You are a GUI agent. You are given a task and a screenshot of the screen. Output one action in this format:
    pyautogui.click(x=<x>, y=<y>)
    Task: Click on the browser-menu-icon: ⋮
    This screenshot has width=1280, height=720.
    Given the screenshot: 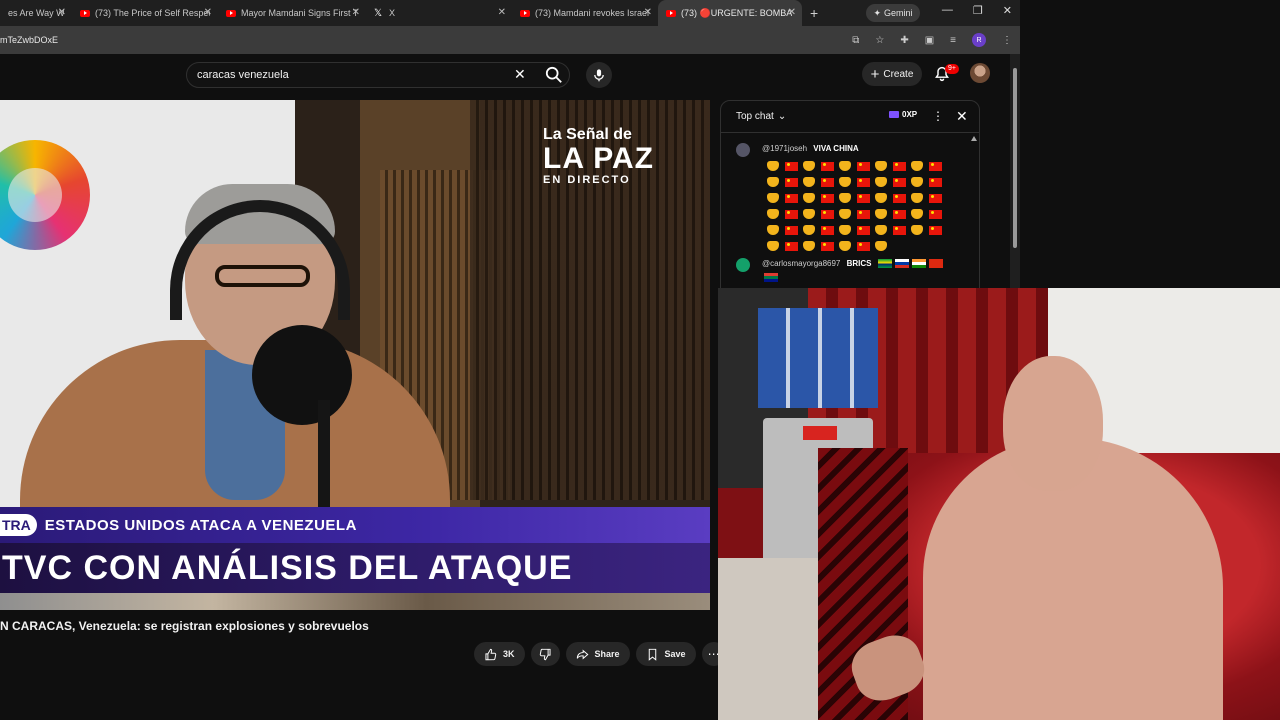 What is the action you would take?
    pyautogui.click(x=1007, y=40)
    